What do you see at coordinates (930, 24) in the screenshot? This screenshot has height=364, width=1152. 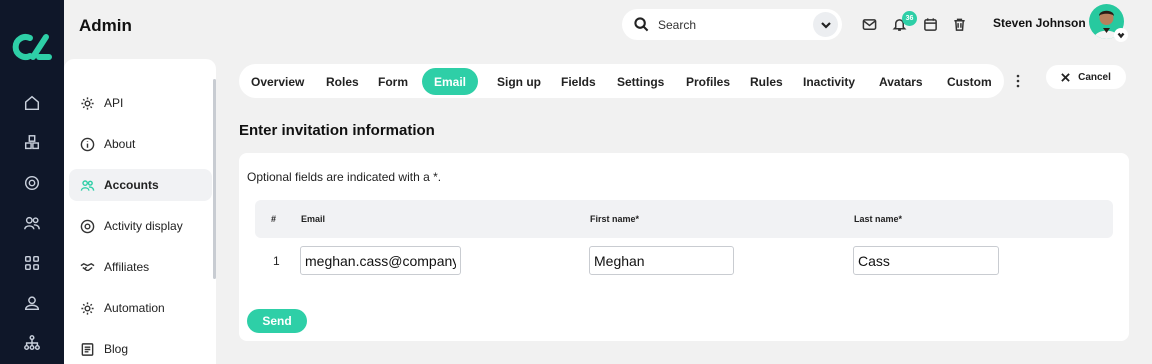 I see `calendar-icon` at bounding box center [930, 24].